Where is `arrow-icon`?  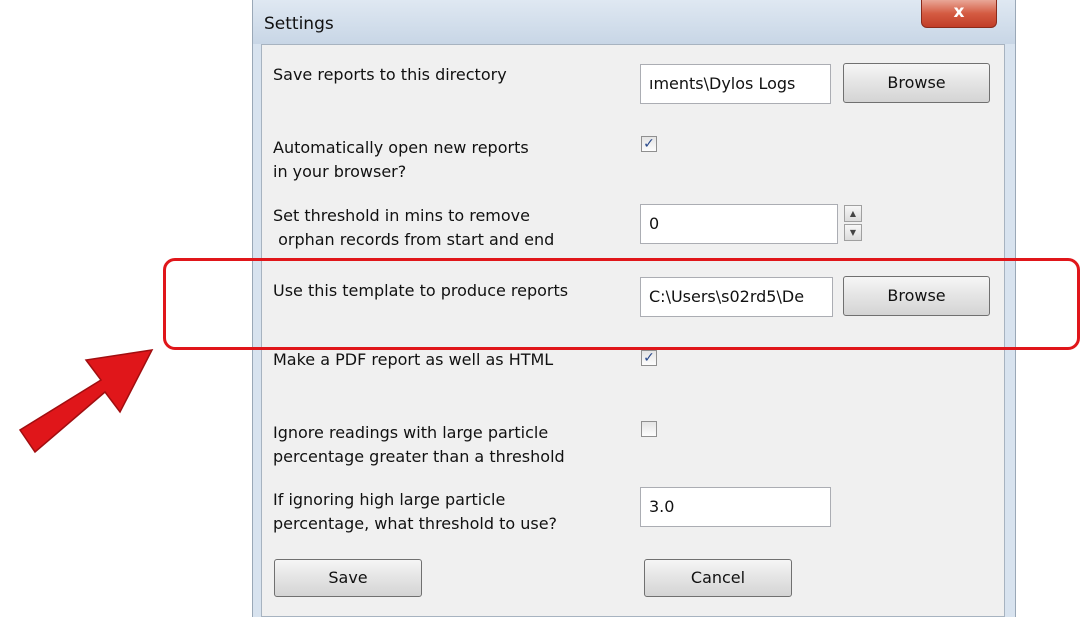 arrow-icon is located at coordinates (86, 401).